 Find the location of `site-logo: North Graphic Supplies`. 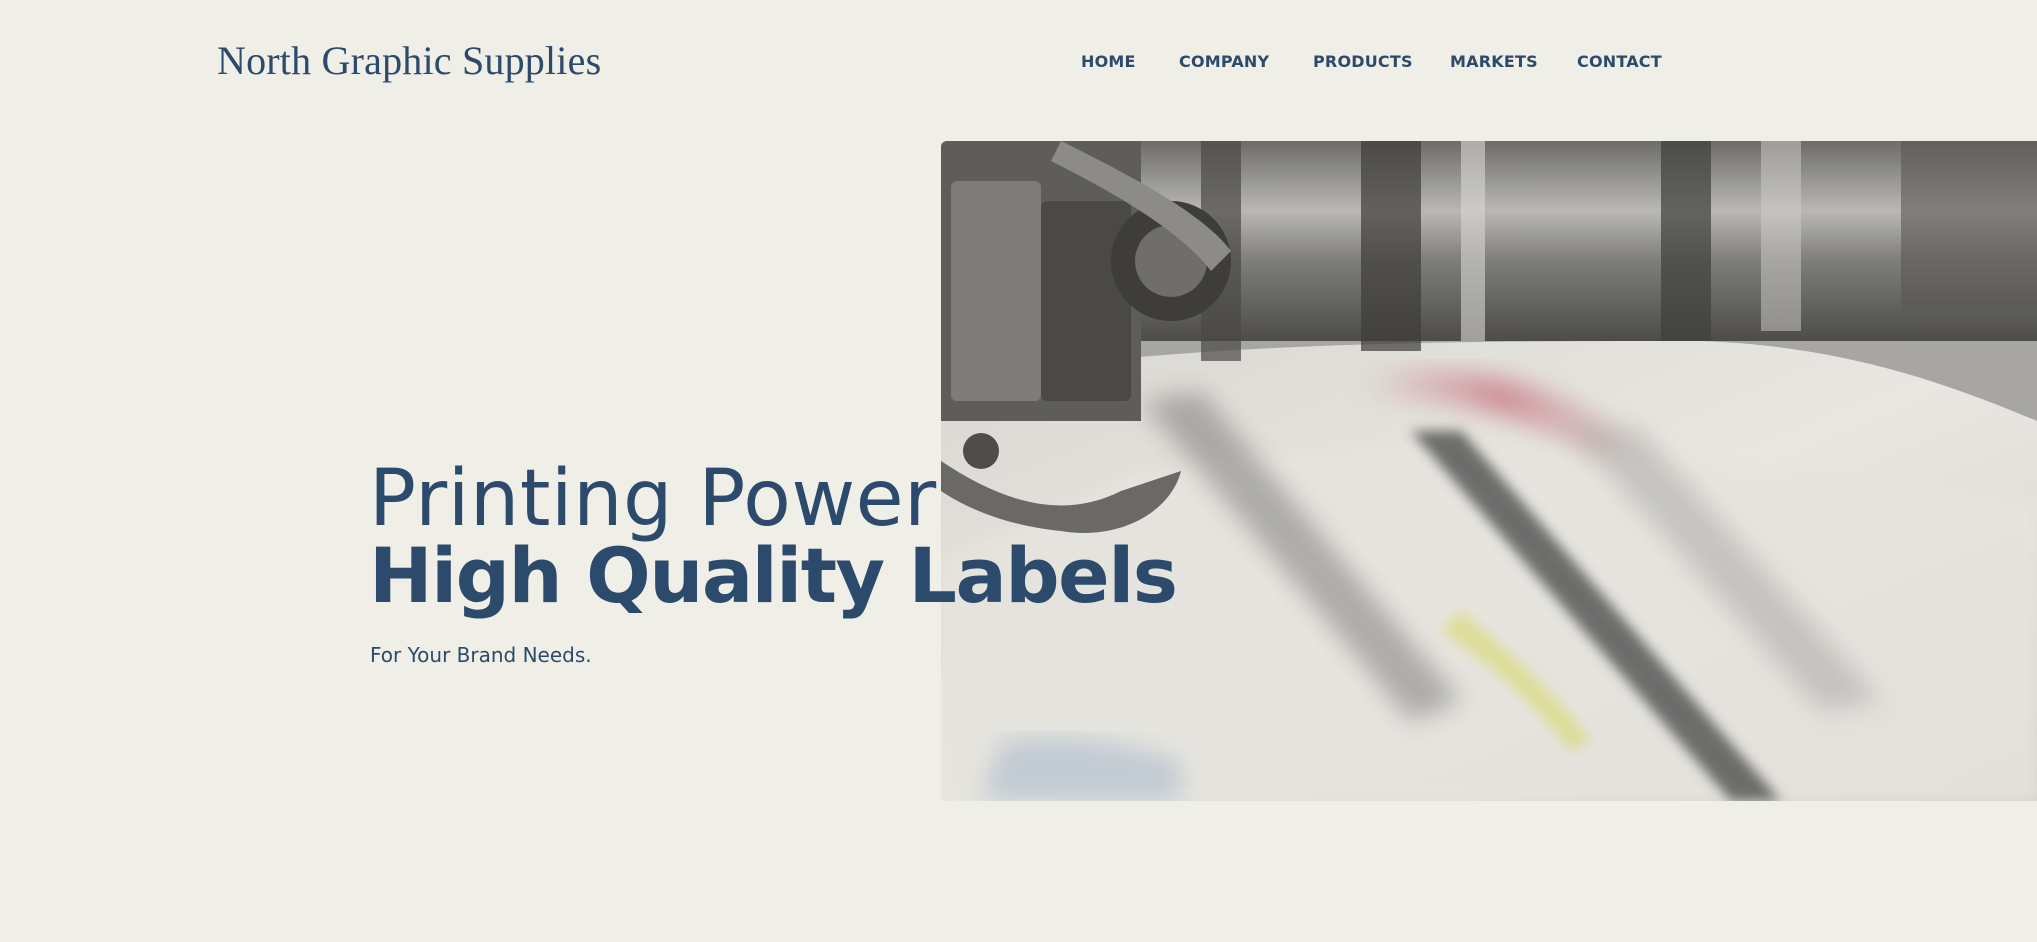

site-logo: North Graphic Supplies is located at coordinates (409, 60).